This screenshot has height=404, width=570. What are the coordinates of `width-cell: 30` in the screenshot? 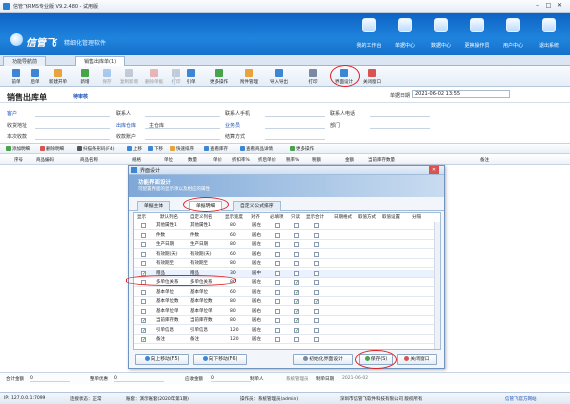 It's located at (233, 274).